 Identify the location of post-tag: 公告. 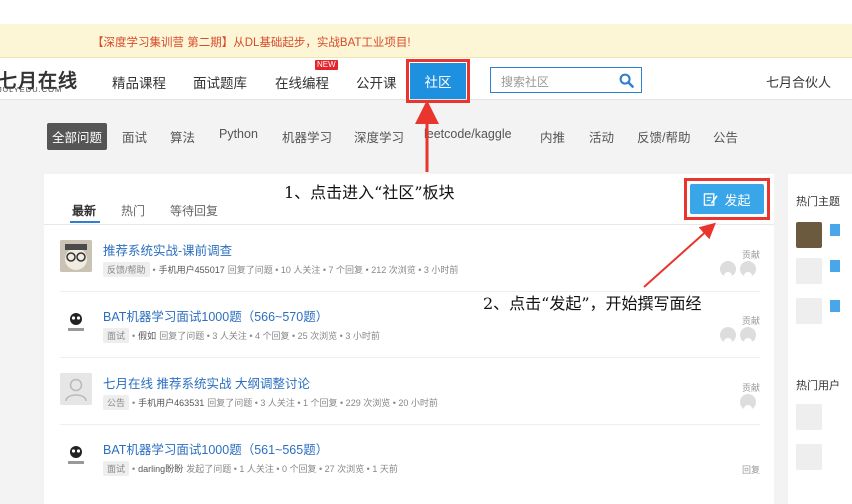
(116, 402).